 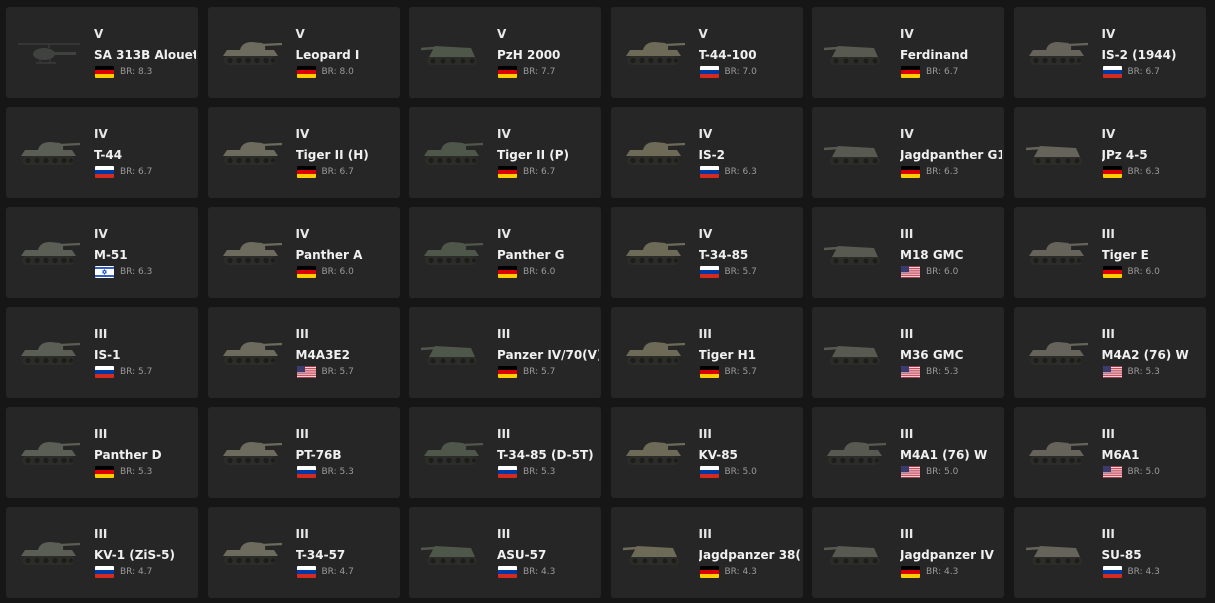 I want to click on vehicle-name: T-34-85 (D-5T), so click(x=545, y=455).